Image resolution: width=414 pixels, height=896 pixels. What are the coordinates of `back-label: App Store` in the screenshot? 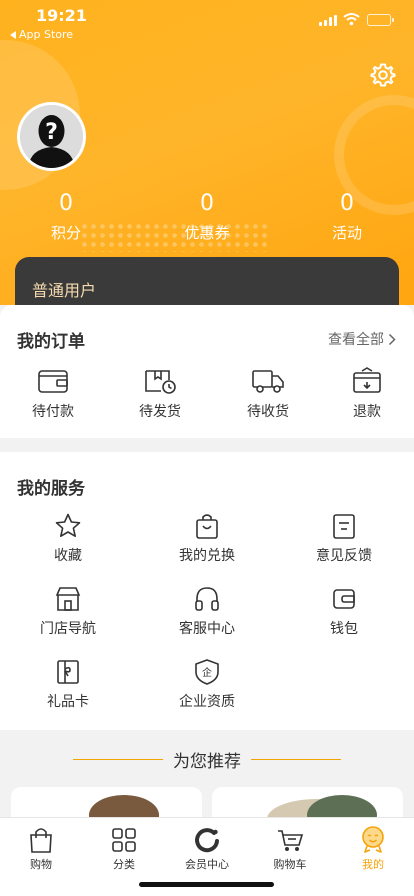 It's located at (46, 34).